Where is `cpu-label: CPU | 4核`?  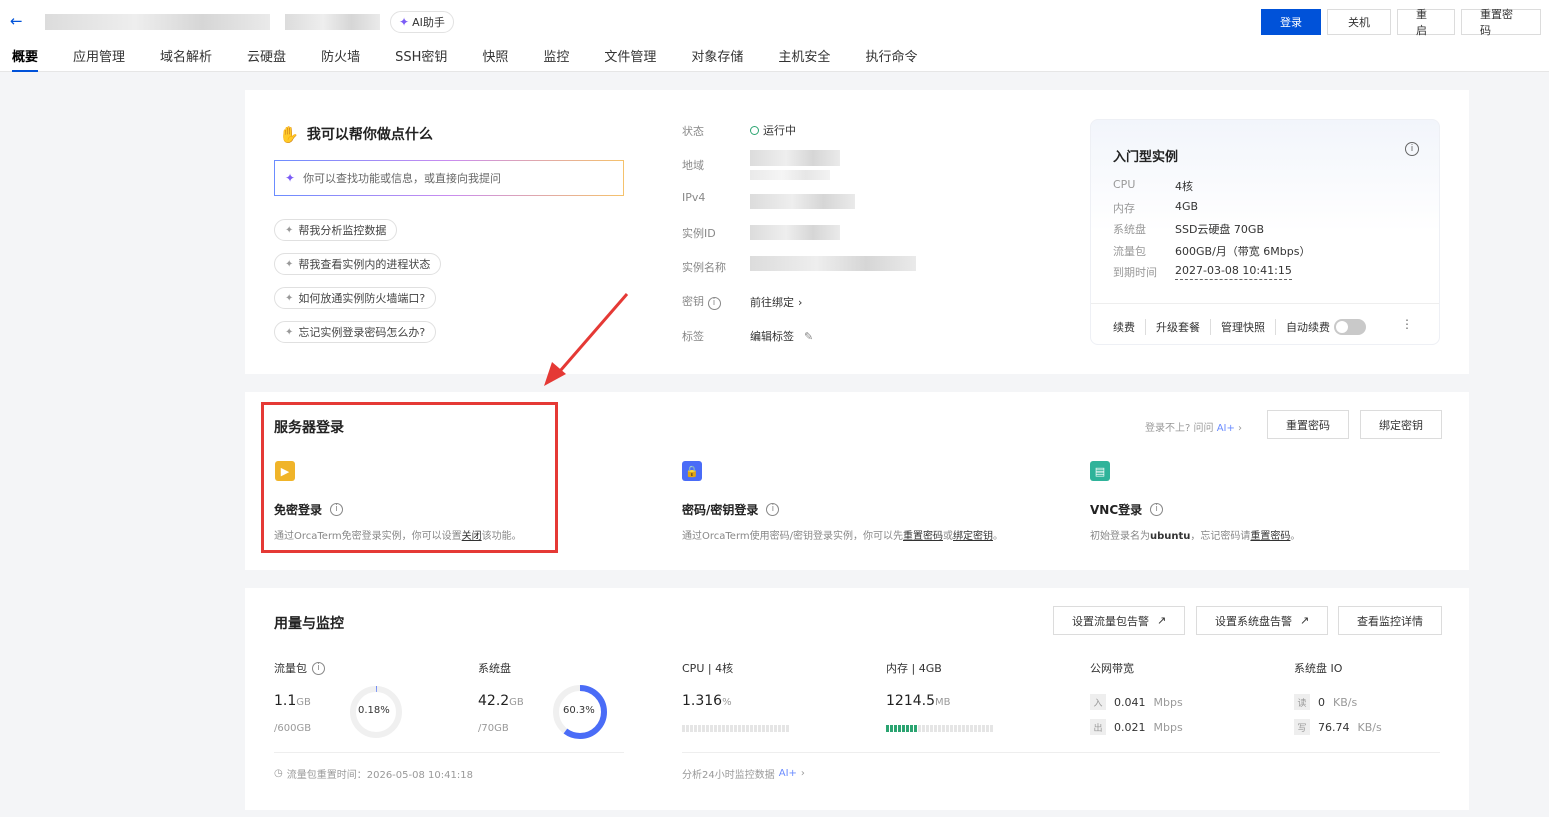
cpu-label: CPU | 4核 is located at coordinates (708, 668).